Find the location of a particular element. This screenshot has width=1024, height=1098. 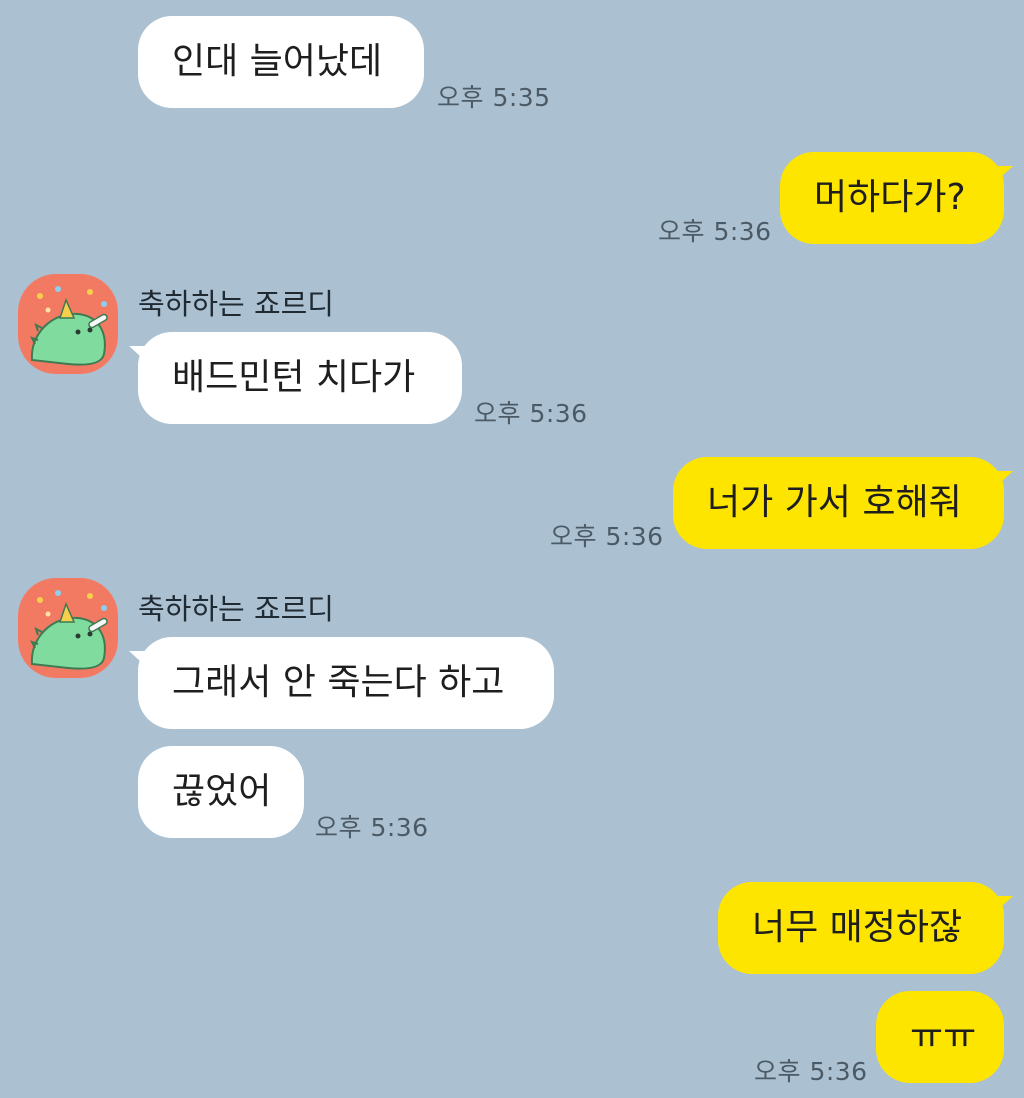

outgoing-message-bubble: 머하다가? is located at coordinates (896, 198).